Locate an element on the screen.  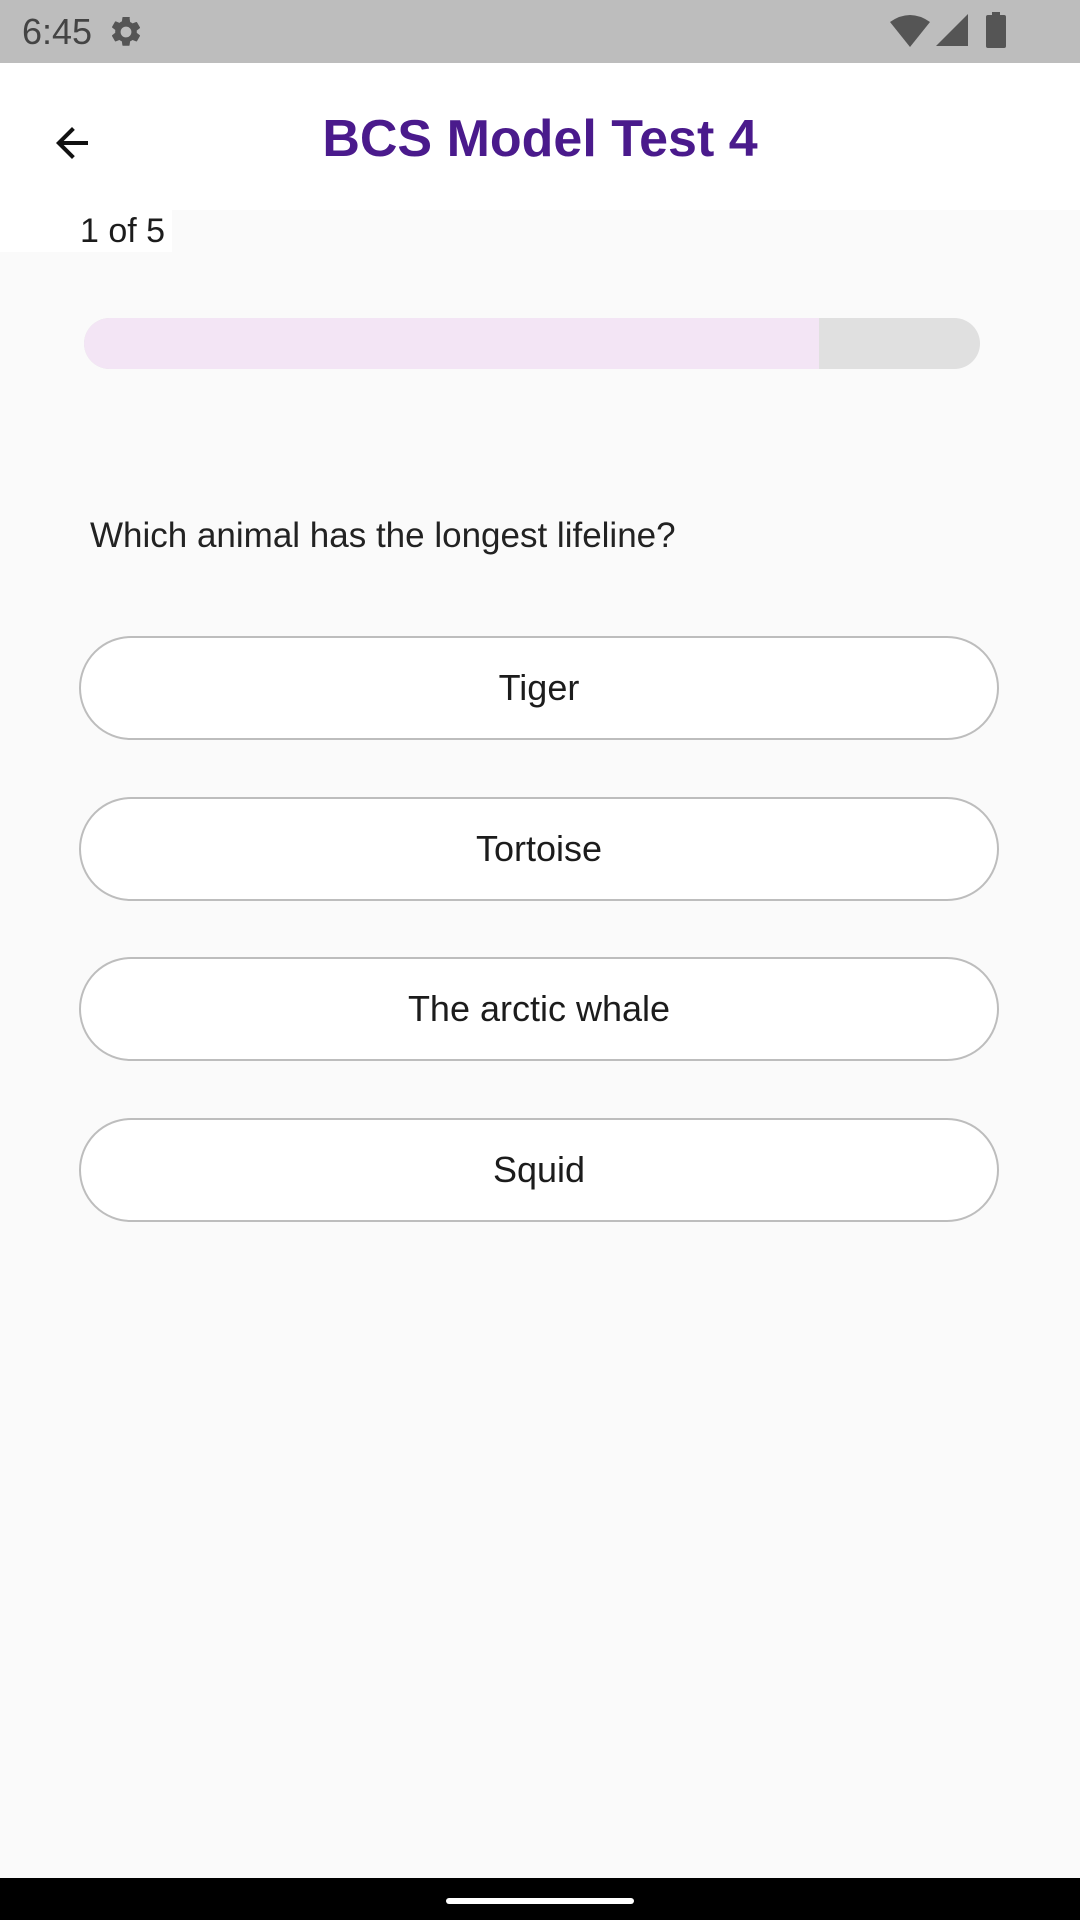
progress-bar is located at coordinates (532, 343).